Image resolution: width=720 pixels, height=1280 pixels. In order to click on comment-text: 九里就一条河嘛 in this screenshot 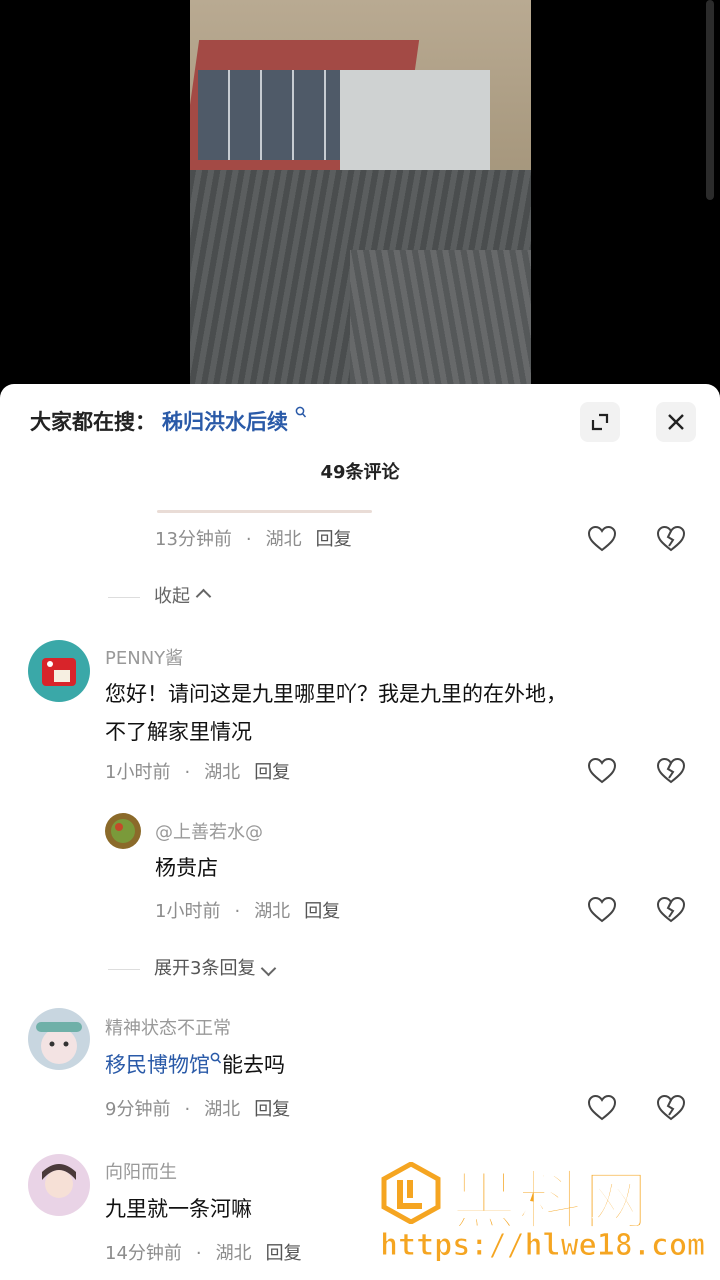, I will do `click(178, 1209)`.